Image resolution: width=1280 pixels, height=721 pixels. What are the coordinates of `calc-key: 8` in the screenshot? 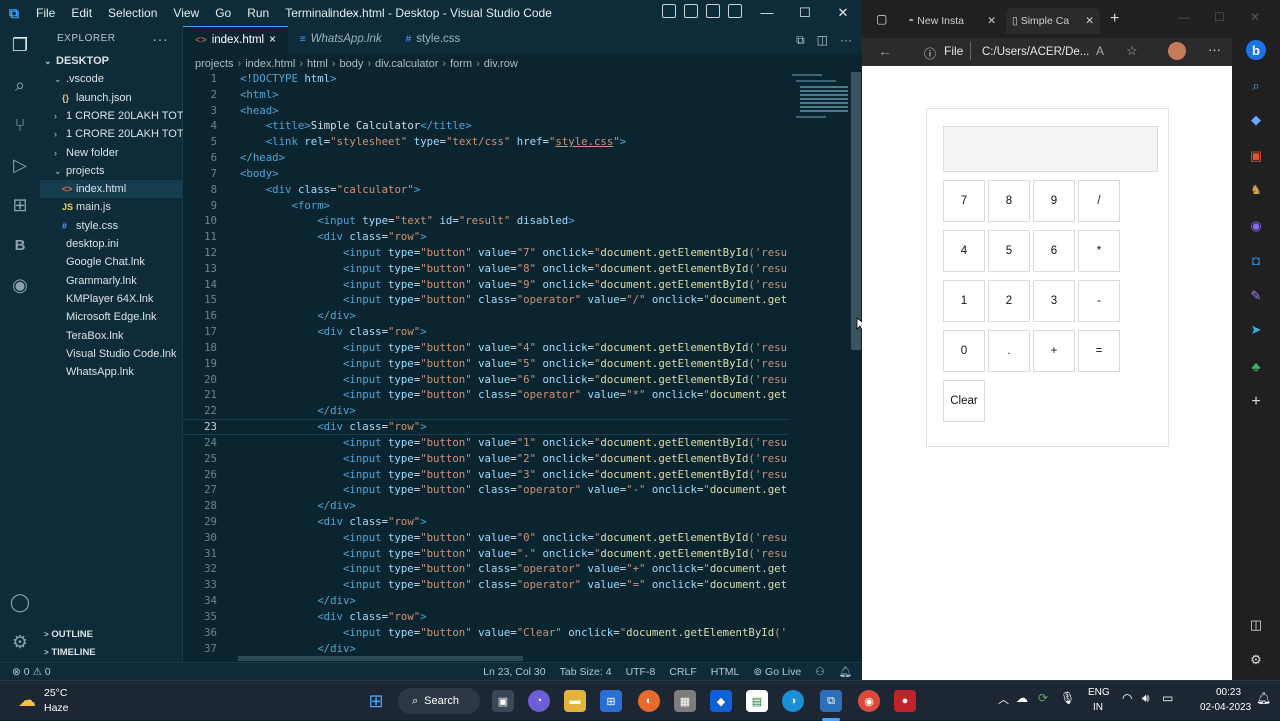 It's located at (1009, 201).